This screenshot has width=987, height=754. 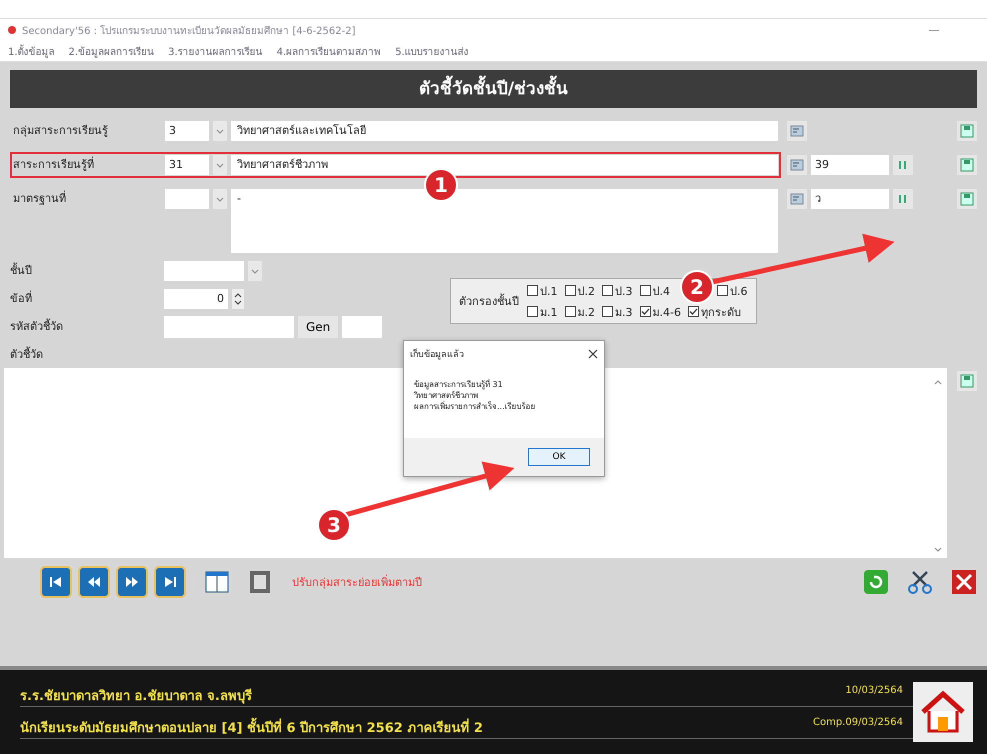 What do you see at coordinates (493, 89) in the screenshot?
I see `form-header: ตัวชี้วัดชั้นปี/ช่วงชั้น` at bounding box center [493, 89].